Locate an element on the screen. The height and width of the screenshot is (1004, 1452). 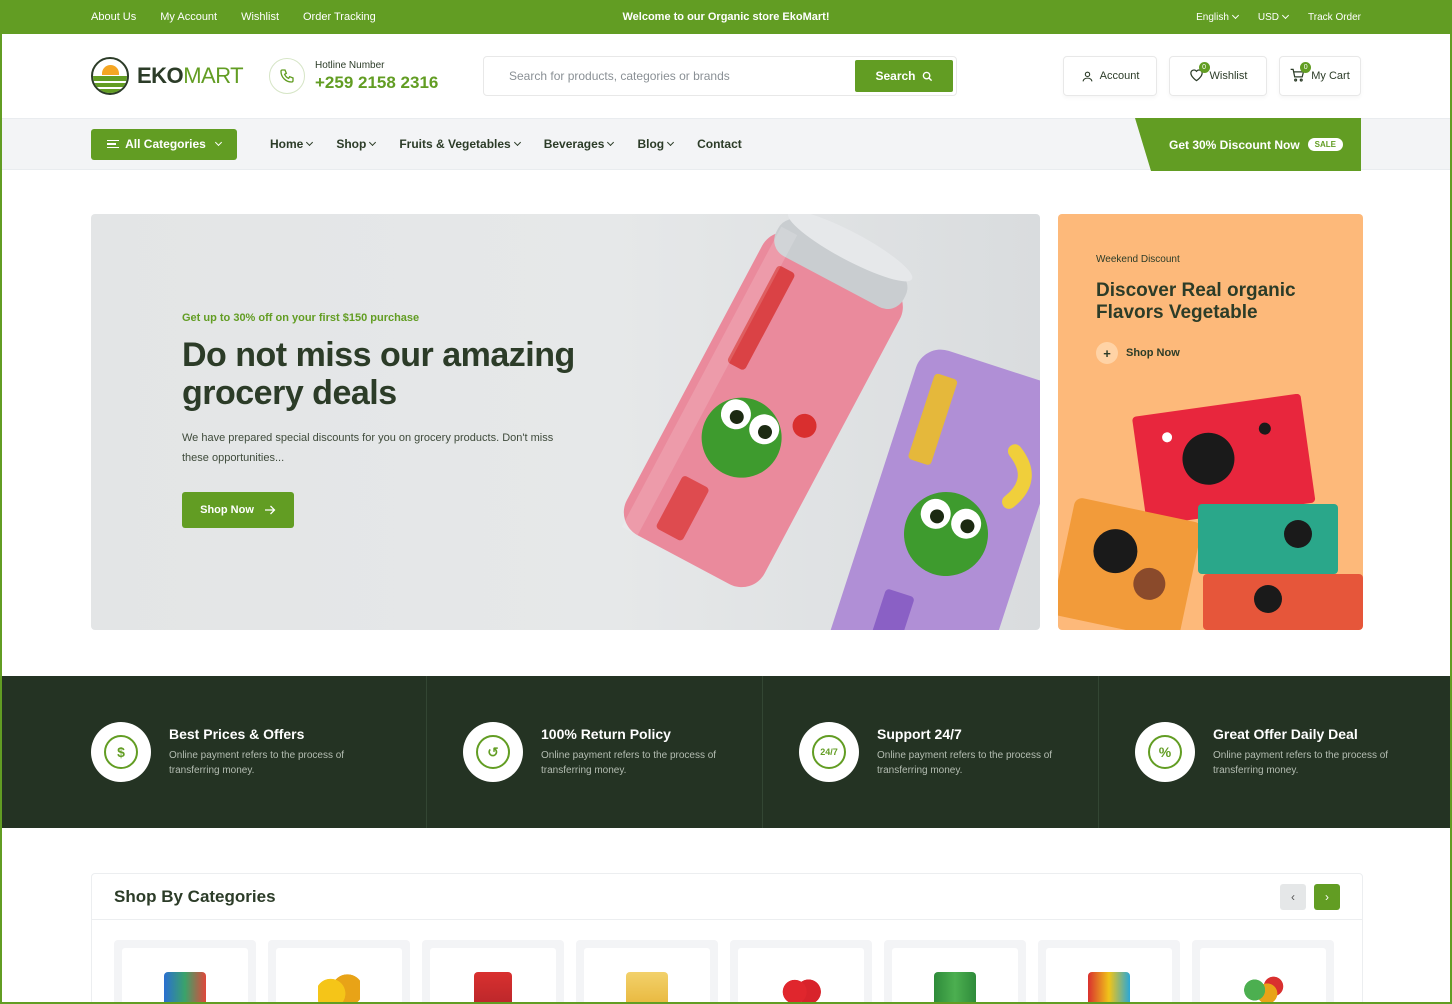
discount-icon: % is located at coordinates (1165, 752).